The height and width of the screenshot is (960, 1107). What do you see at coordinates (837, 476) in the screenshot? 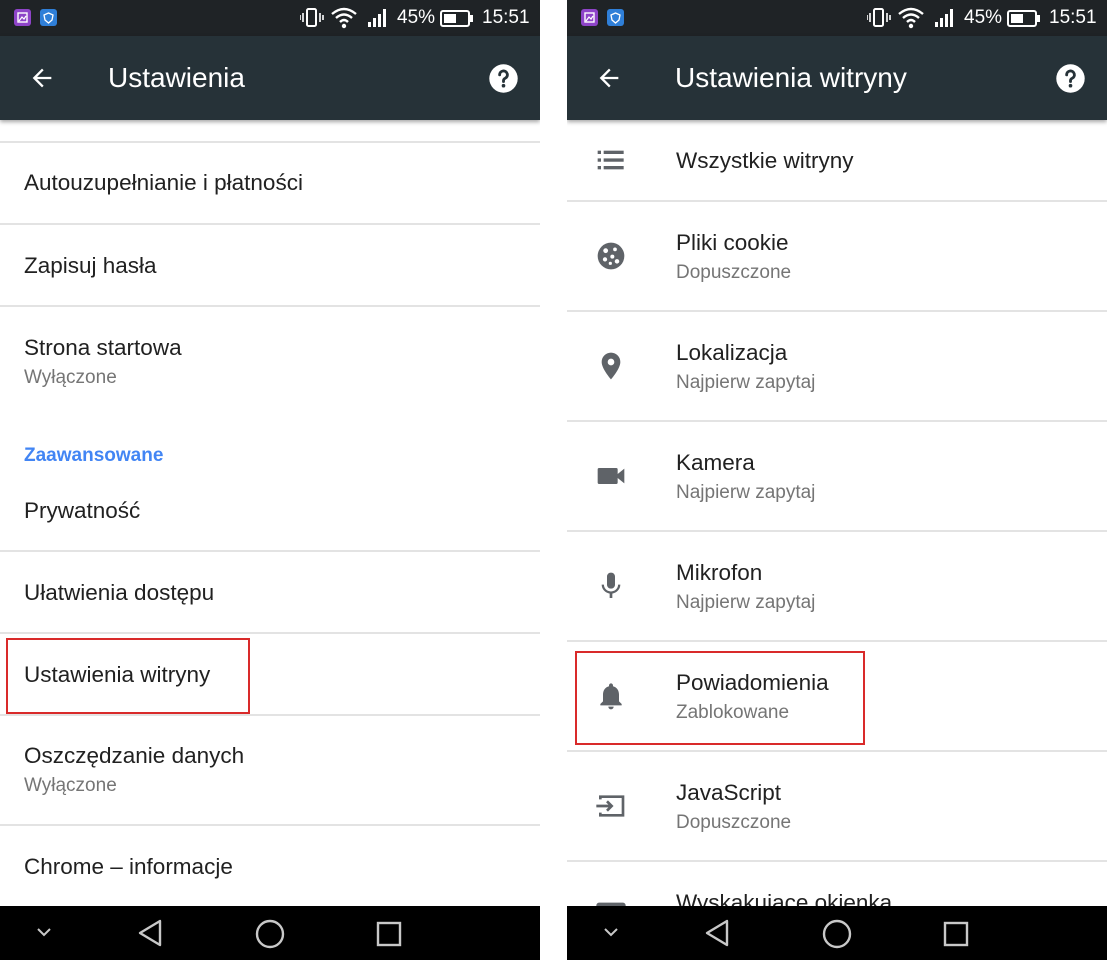
I see `site-setting-camera: Kamera Najpierw zapytaj` at bounding box center [837, 476].